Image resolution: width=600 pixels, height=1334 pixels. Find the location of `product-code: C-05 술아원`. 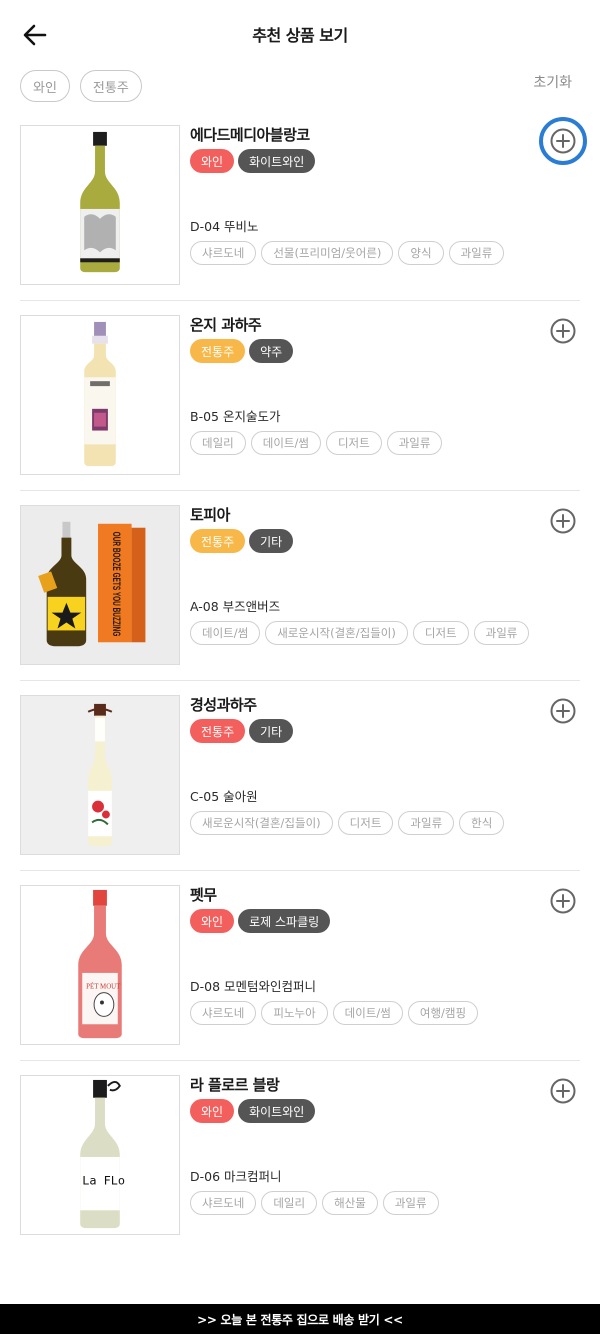

product-code: C-05 술아원 is located at coordinates (224, 796).